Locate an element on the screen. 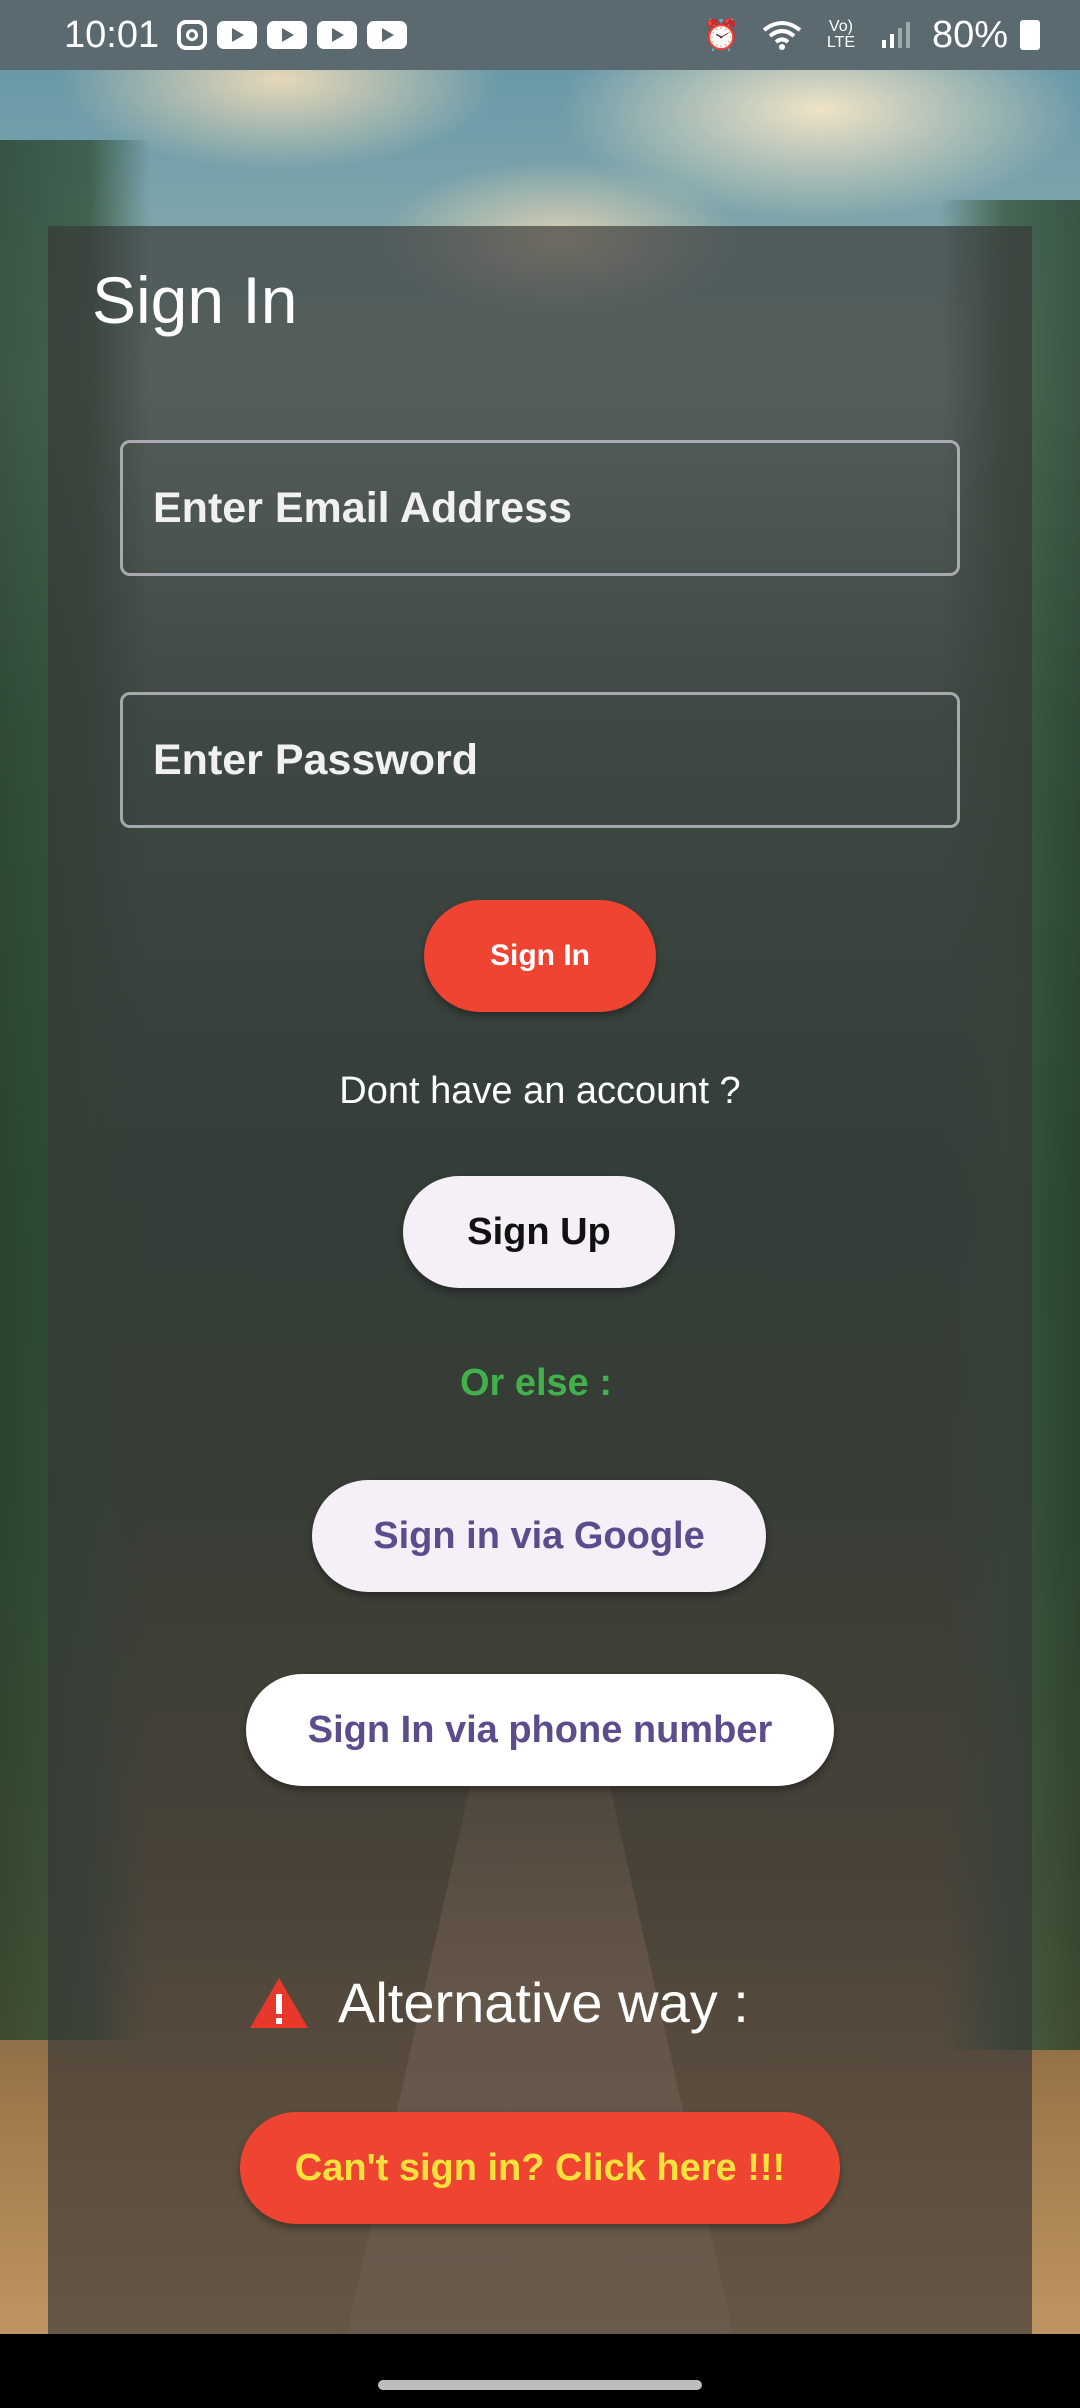  no-account-text: Dont have an account ? is located at coordinates (540, 1091).